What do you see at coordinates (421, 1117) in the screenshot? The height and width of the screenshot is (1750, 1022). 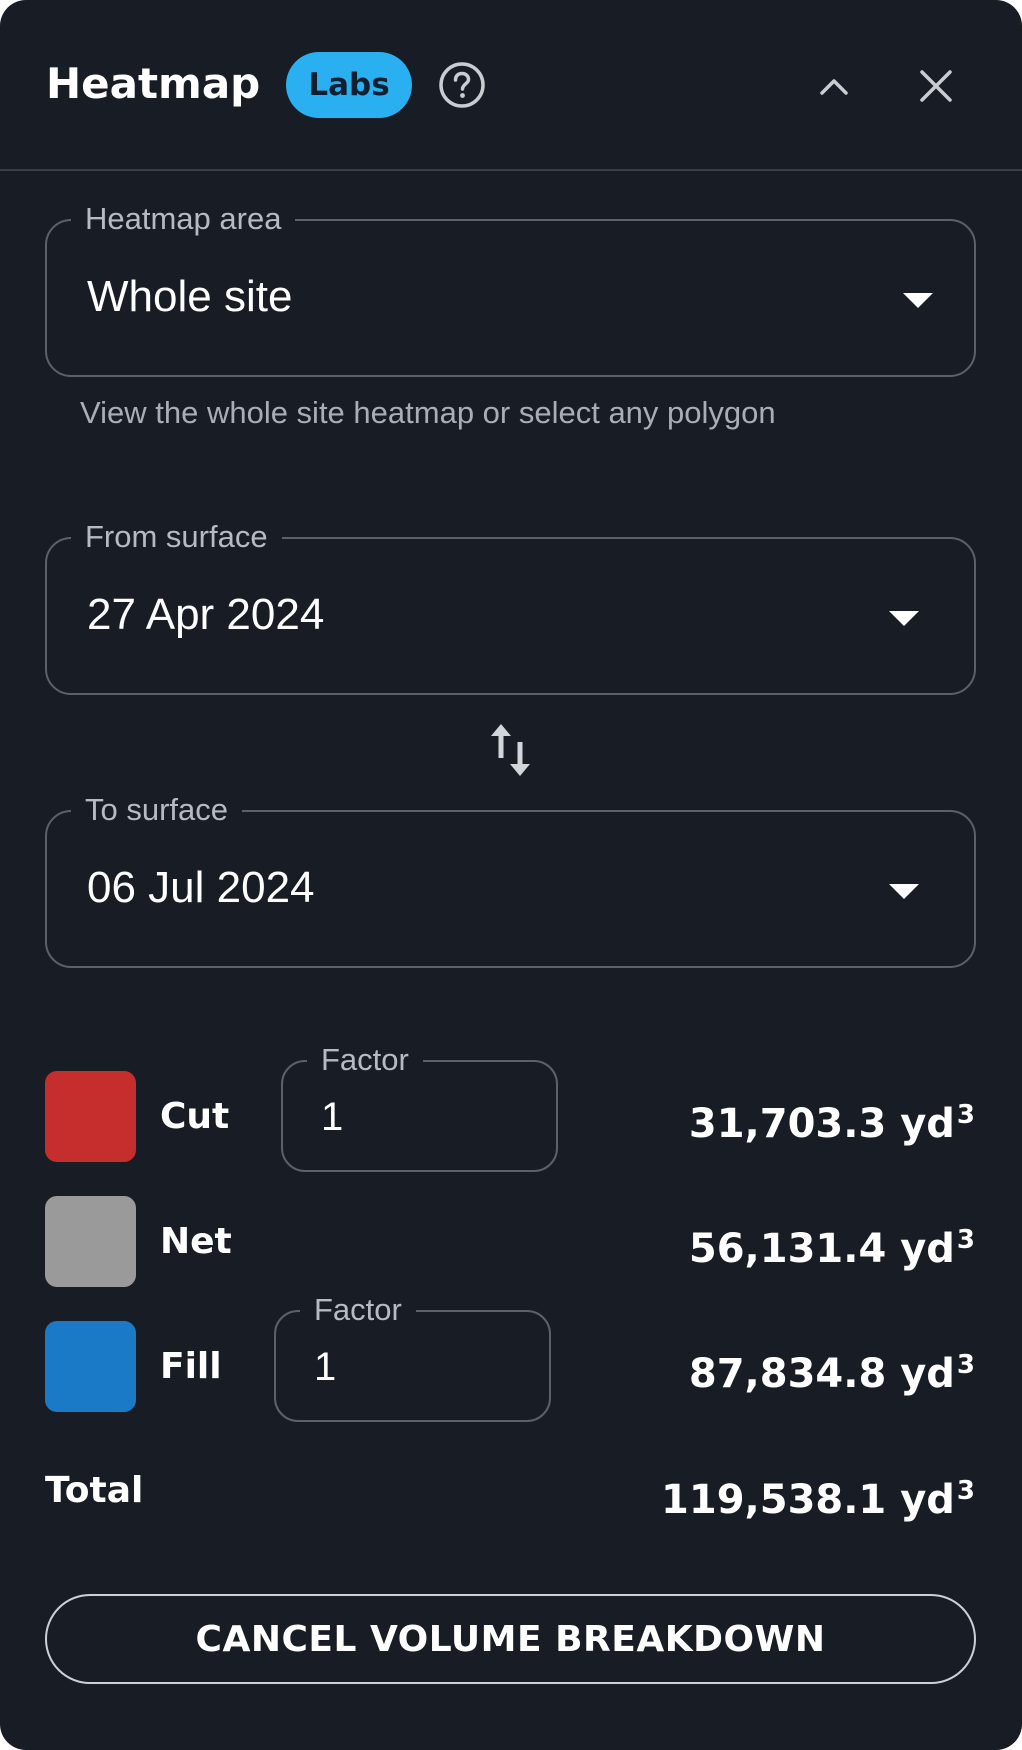 I see `cut-factor-input` at bounding box center [421, 1117].